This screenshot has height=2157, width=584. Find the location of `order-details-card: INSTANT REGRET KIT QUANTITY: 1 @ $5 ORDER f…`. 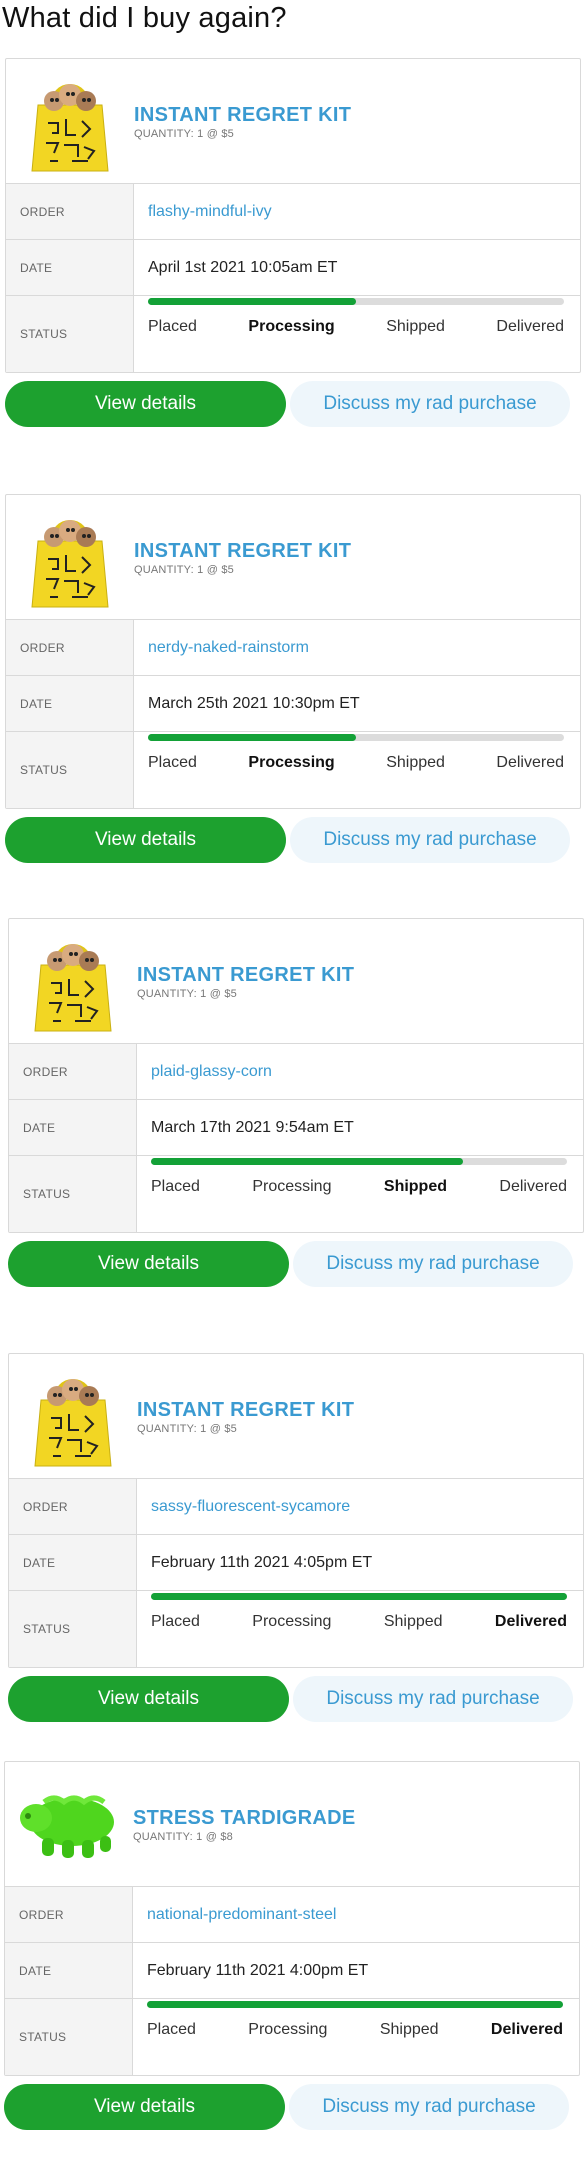

order-details-card: INSTANT REGRET KIT QUANTITY: 1 @ $5 ORDER f… is located at coordinates (293, 215).